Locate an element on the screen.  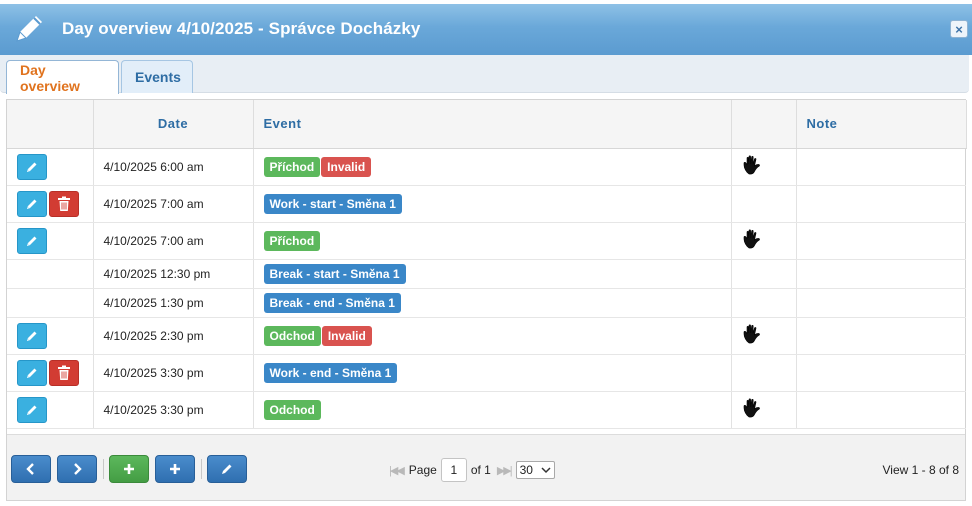
page-size-select: 30 is located at coordinates (535, 470).